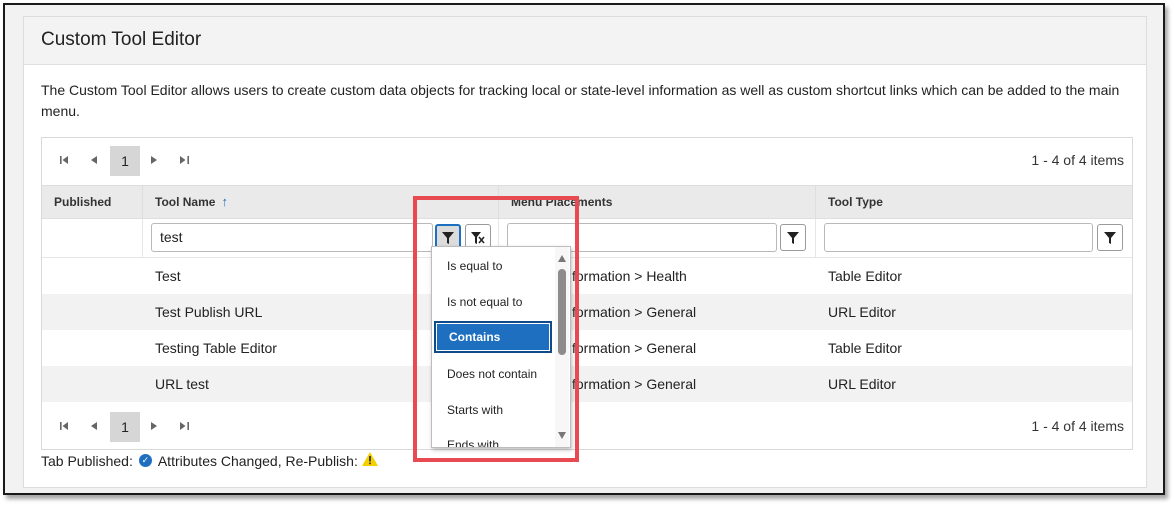 The height and width of the screenshot is (508, 1175). Describe the element at coordinates (585, 41) in the screenshot. I see `panel-header: Custom Tool Editor` at that location.